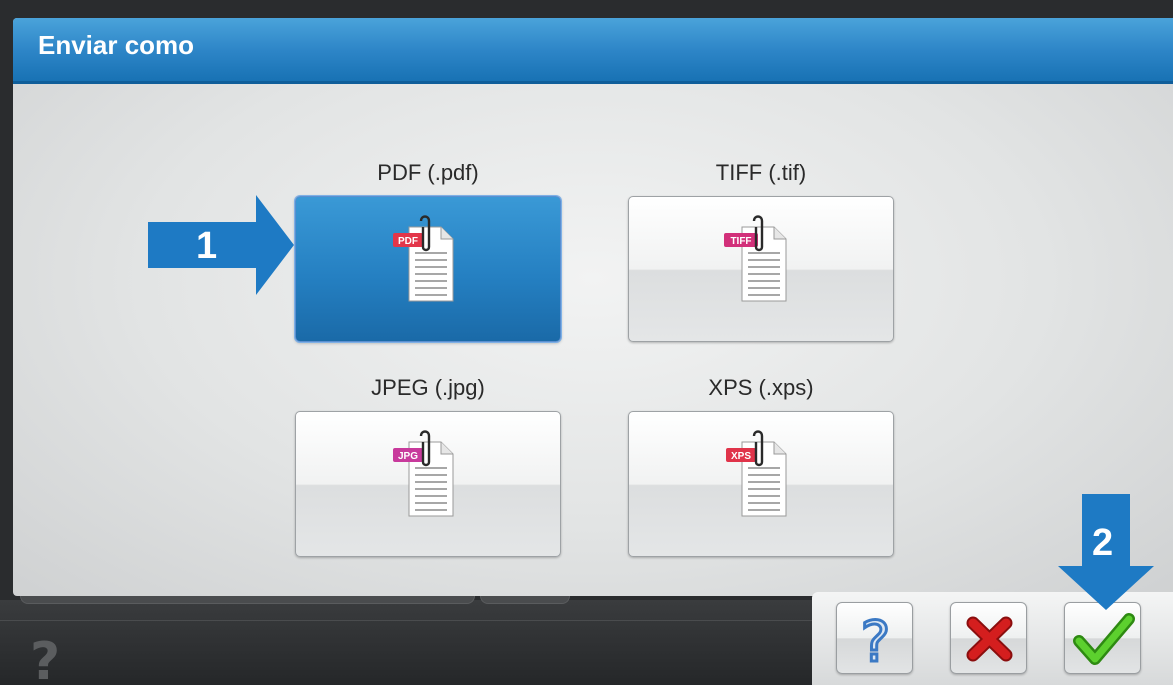 The height and width of the screenshot is (685, 1173). I want to click on pdf-document-icon: PDF, so click(426, 263).